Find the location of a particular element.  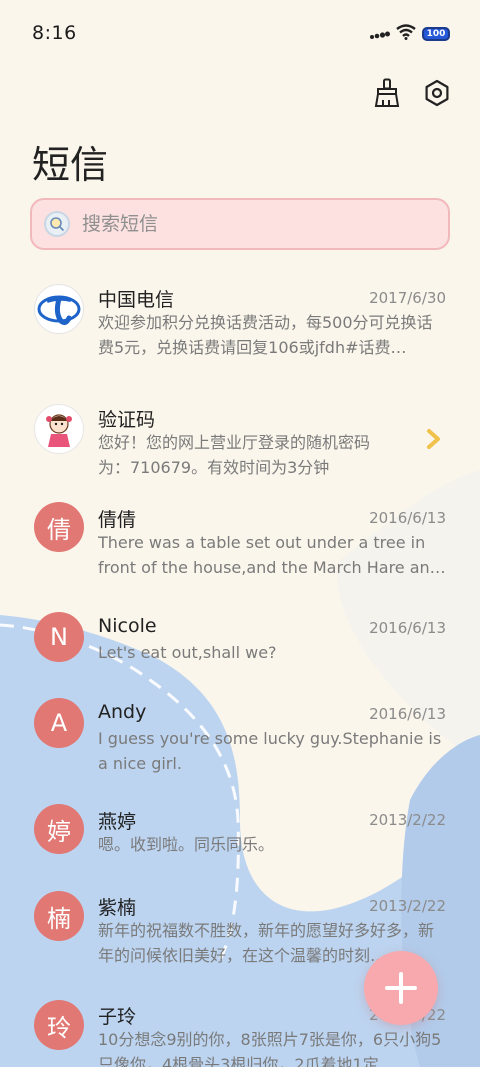

search-bar is located at coordinates (240, 224).